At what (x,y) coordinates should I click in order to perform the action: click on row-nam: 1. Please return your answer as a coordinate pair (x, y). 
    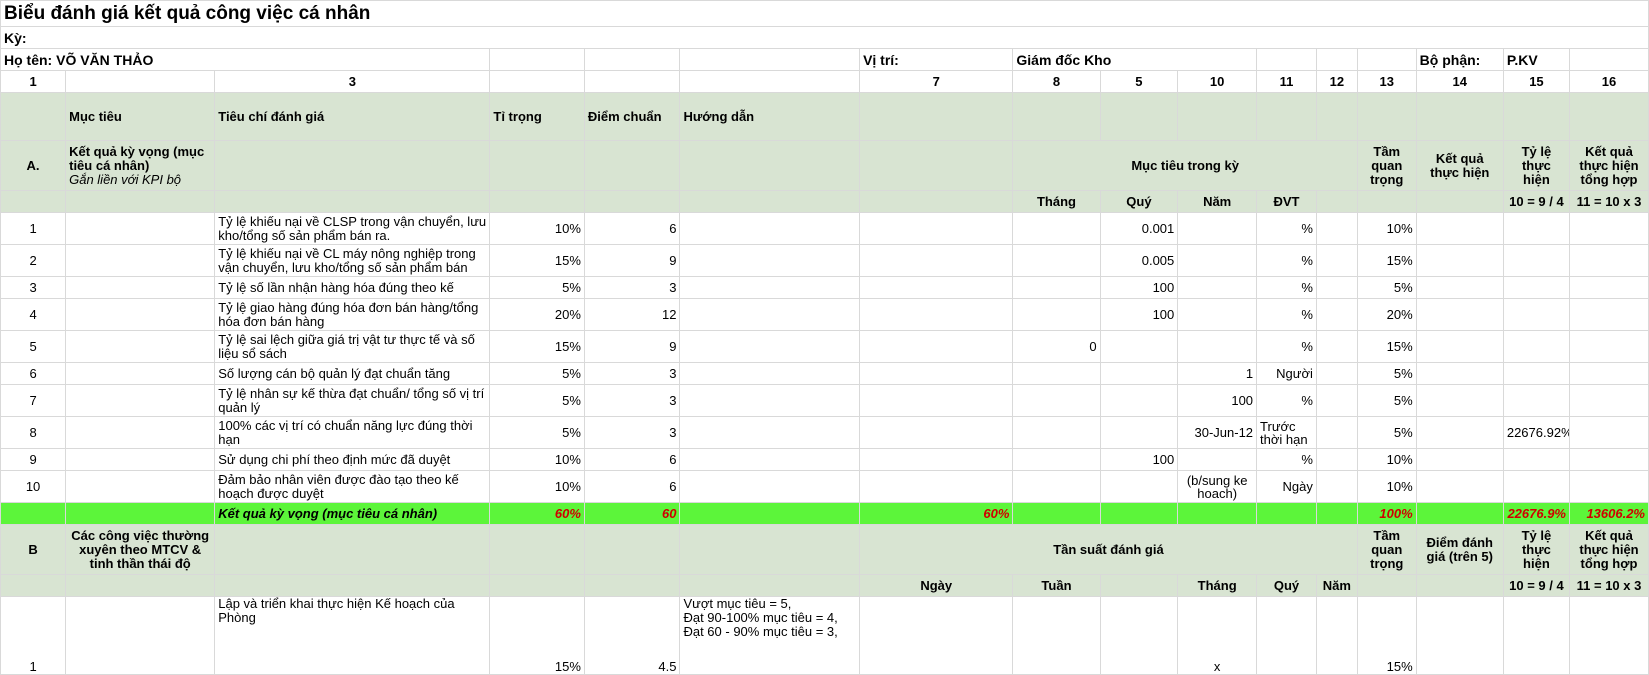
    Looking at the image, I should click on (1217, 373).